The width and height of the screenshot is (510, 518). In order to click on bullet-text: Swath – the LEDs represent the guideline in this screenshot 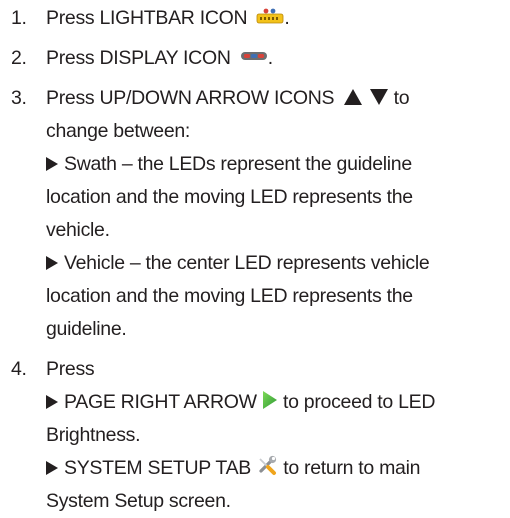, I will do `click(238, 164)`.